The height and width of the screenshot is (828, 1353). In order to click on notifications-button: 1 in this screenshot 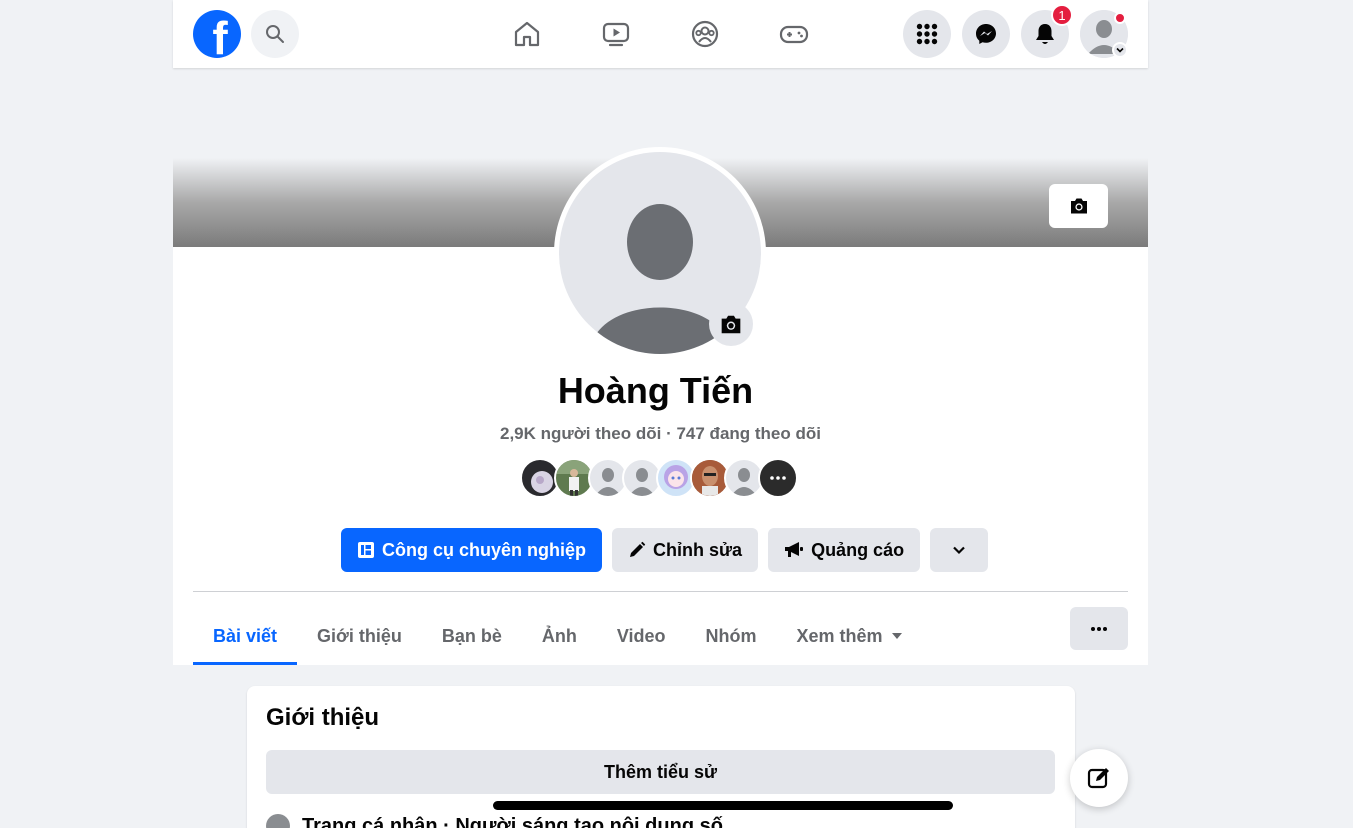, I will do `click(1047, 31)`.